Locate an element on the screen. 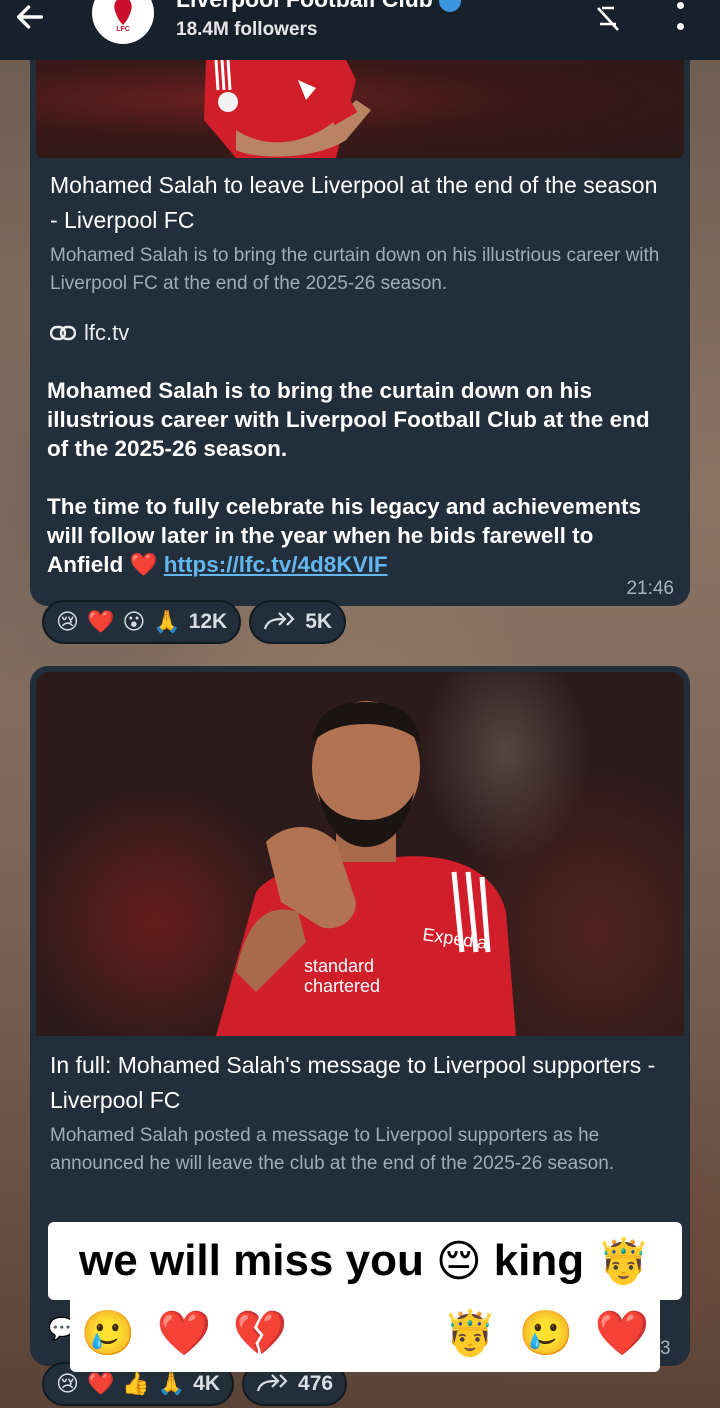  heart-emoji: ❤️ is located at coordinates (143, 564).